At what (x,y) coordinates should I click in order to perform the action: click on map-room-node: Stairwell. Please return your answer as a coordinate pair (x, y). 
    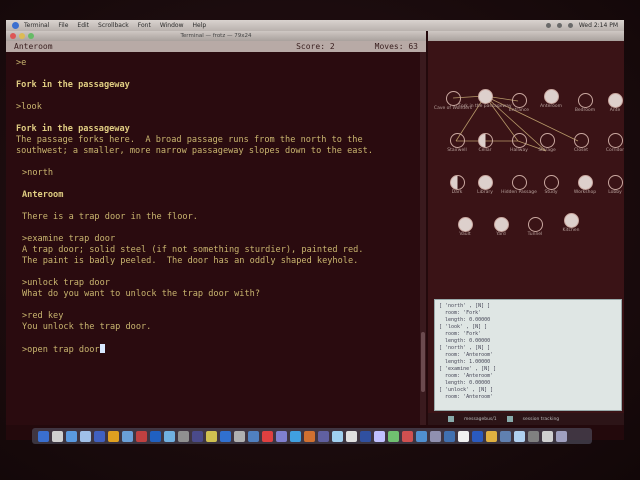
    Looking at the image, I should click on (457, 143).